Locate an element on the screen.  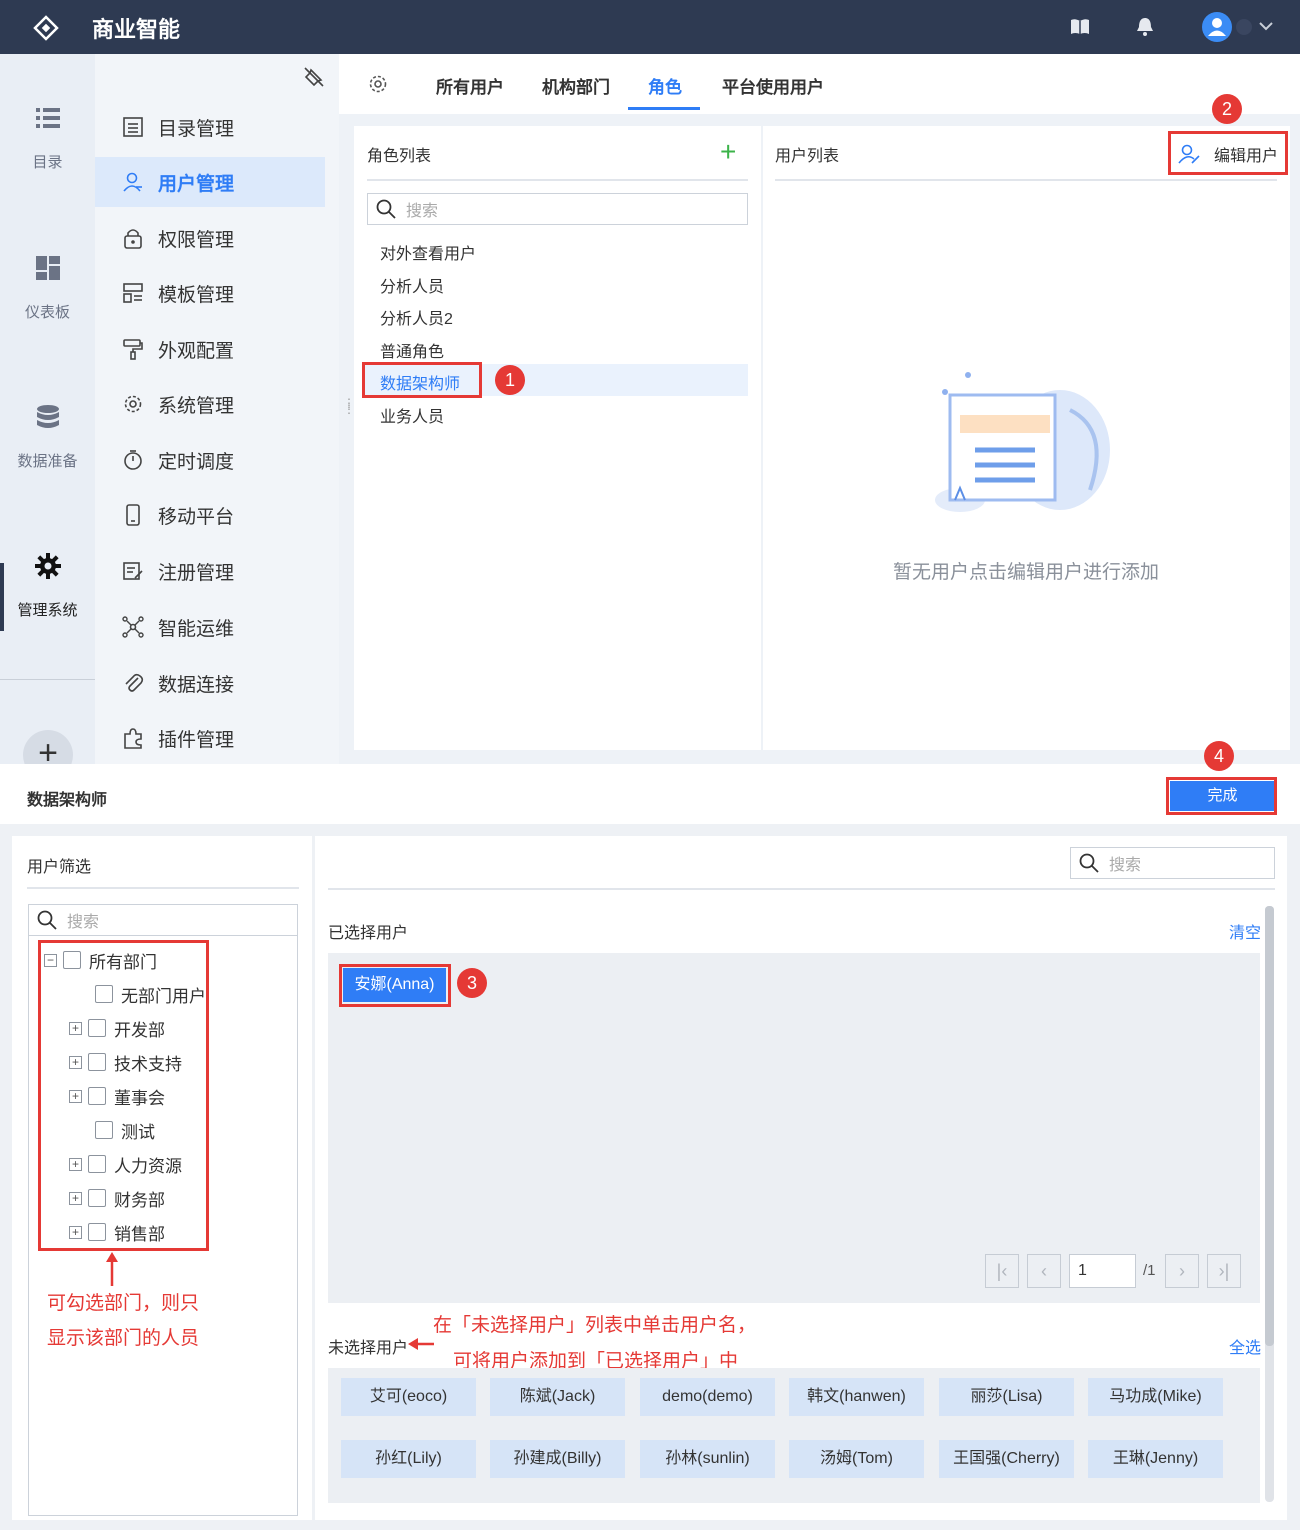
menu-label: 外观配置 is located at coordinates (196, 351).